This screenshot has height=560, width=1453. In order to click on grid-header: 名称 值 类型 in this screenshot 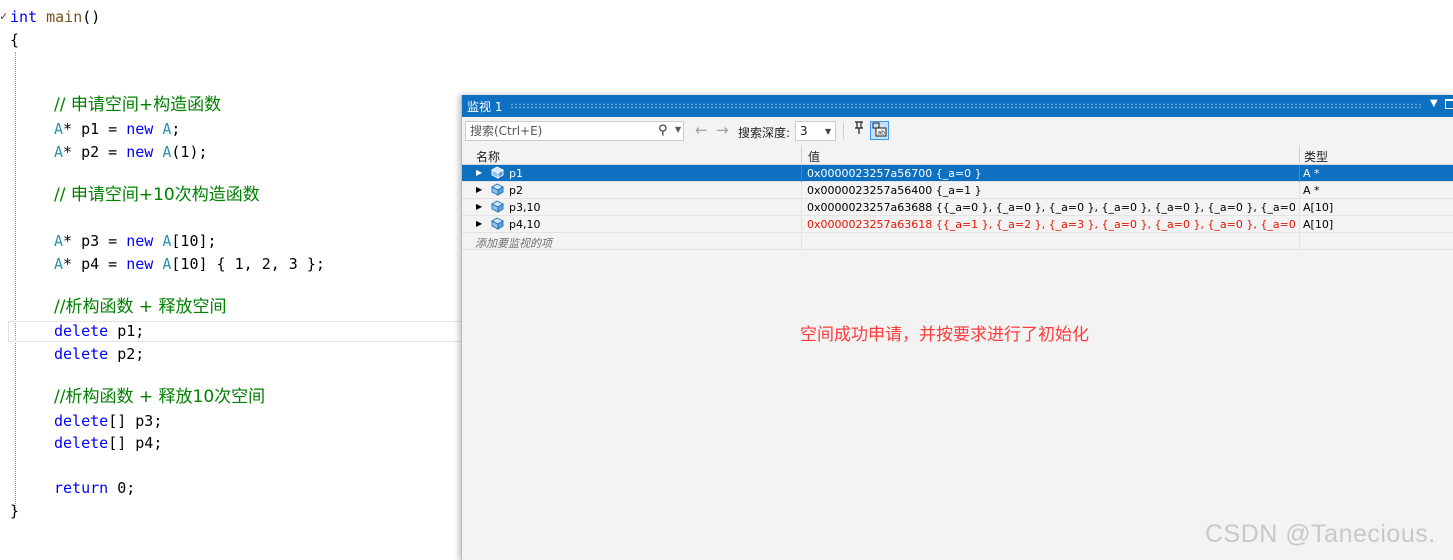, I will do `click(957, 155)`.